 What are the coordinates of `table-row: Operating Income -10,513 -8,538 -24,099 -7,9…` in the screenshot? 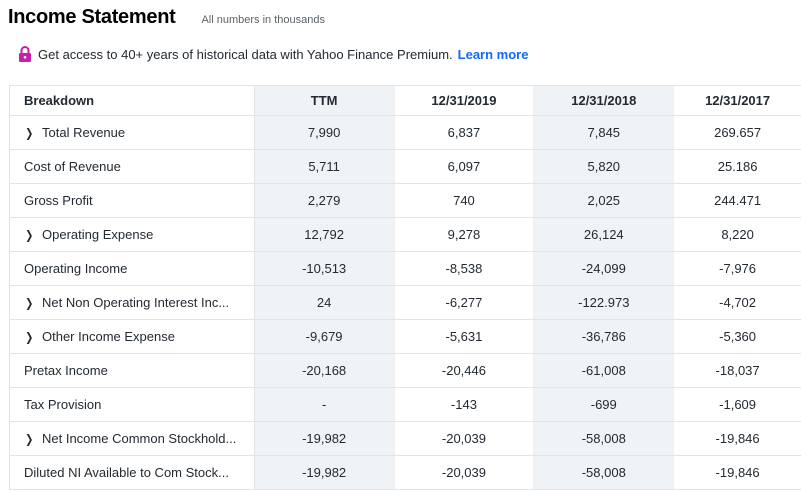 It's located at (405, 269).